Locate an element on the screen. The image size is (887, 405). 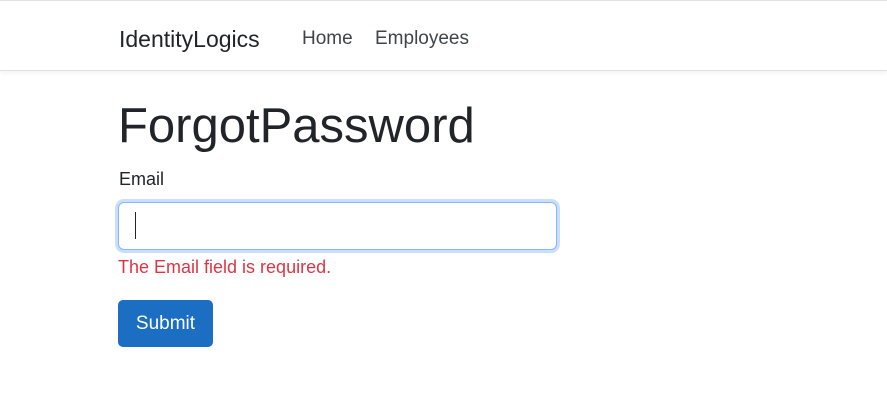
email-input is located at coordinates (337, 226).